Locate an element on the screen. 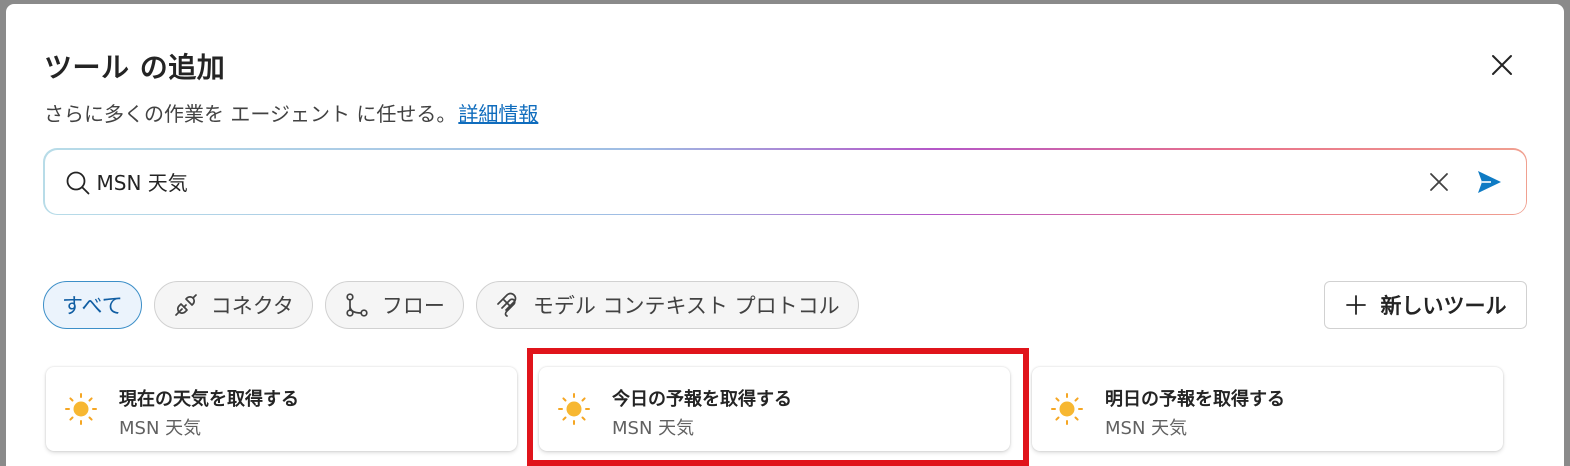 The image size is (1570, 466). tool-card-tomorrow-forecast: 明日の予報を取得する MSN 天気 is located at coordinates (1267, 409).